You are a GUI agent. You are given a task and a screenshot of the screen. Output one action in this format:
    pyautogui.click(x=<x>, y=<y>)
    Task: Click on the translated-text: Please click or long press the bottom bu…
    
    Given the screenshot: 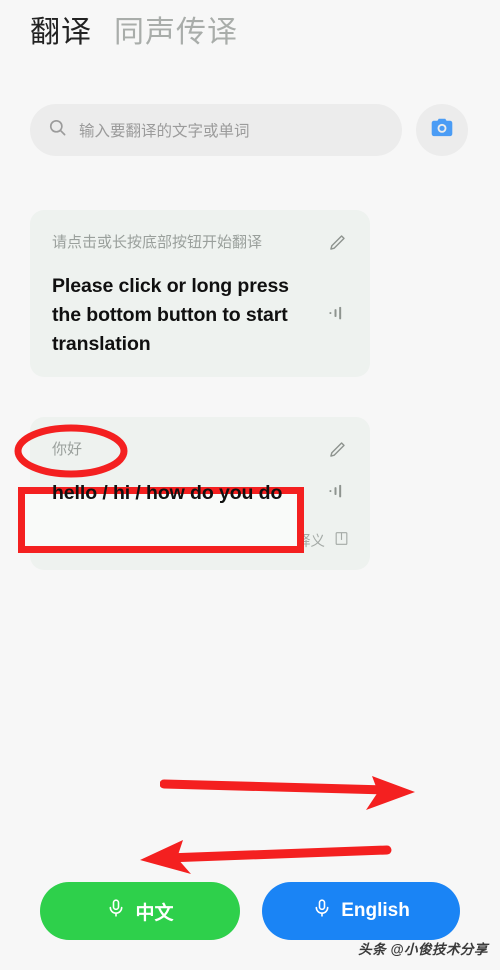 What is the action you would take?
    pyautogui.click(x=170, y=315)
    